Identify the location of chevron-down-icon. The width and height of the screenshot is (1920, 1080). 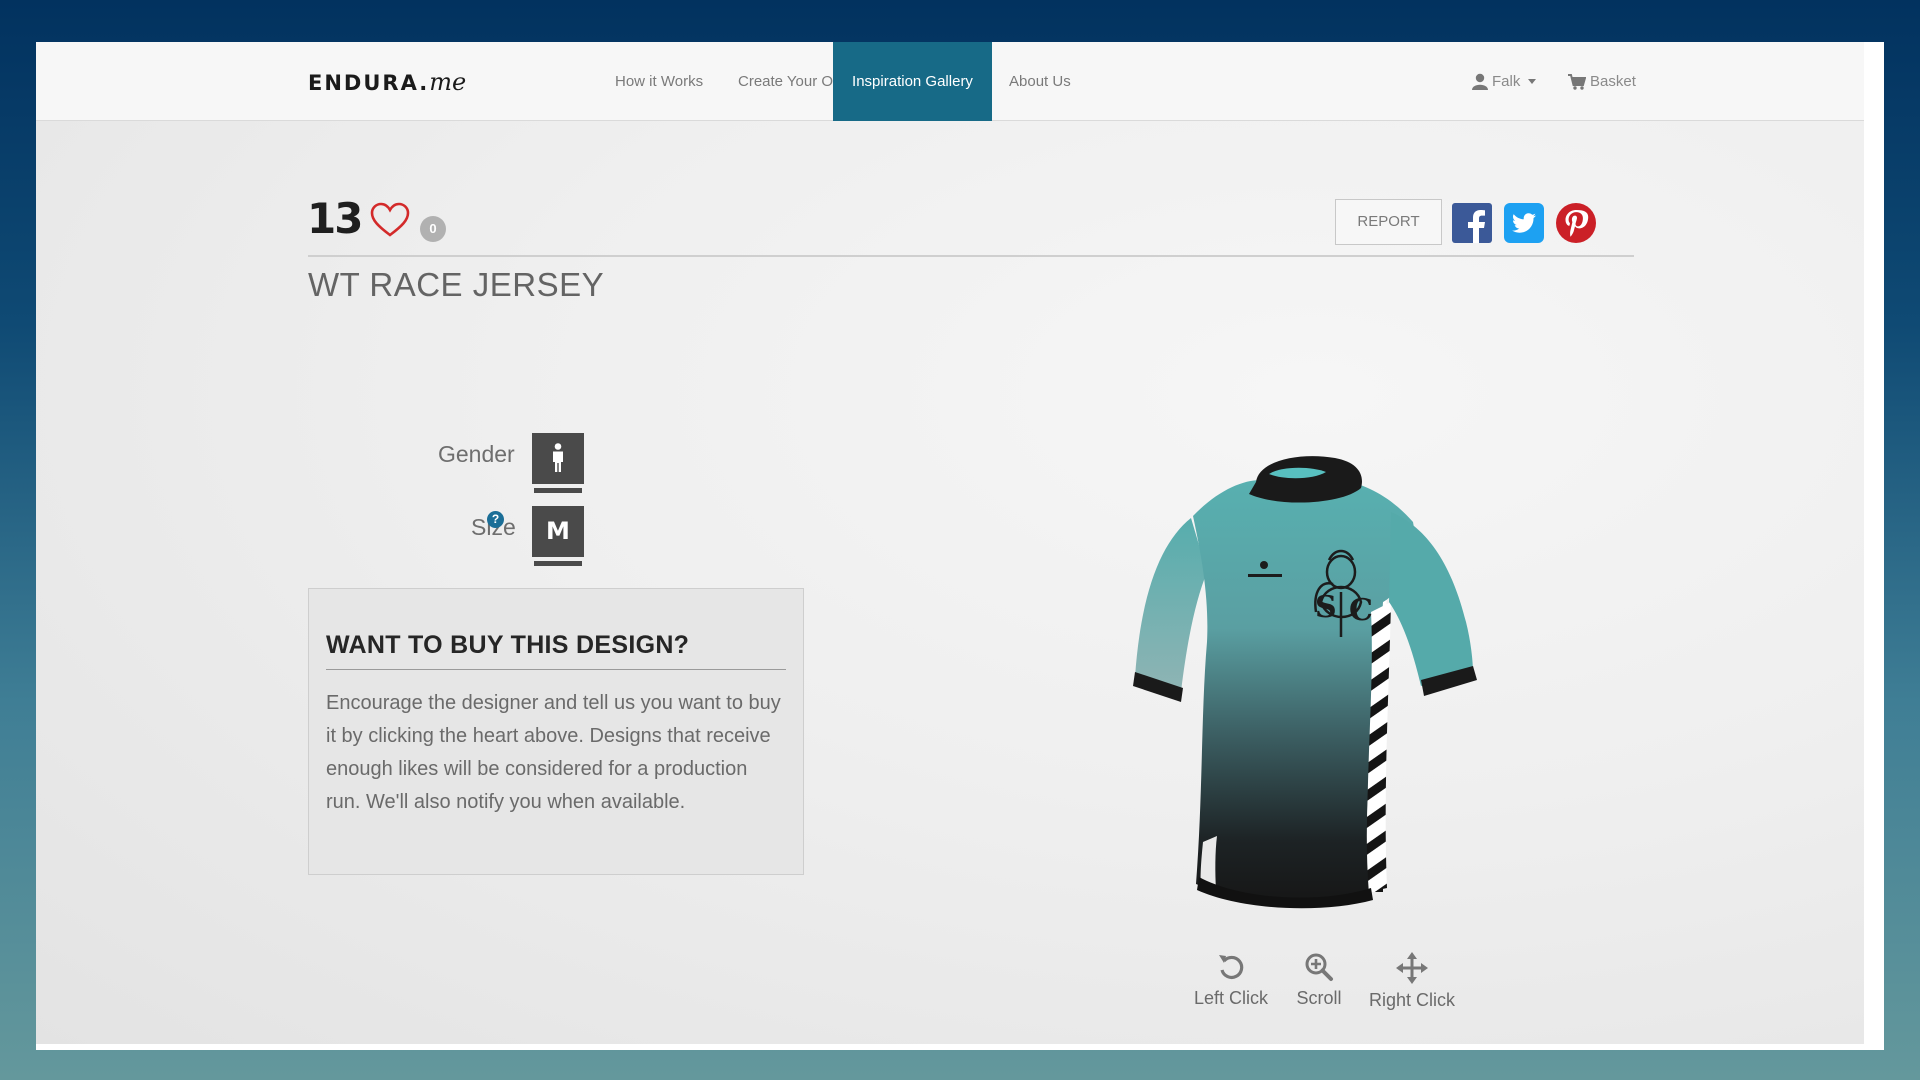
(1532, 81).